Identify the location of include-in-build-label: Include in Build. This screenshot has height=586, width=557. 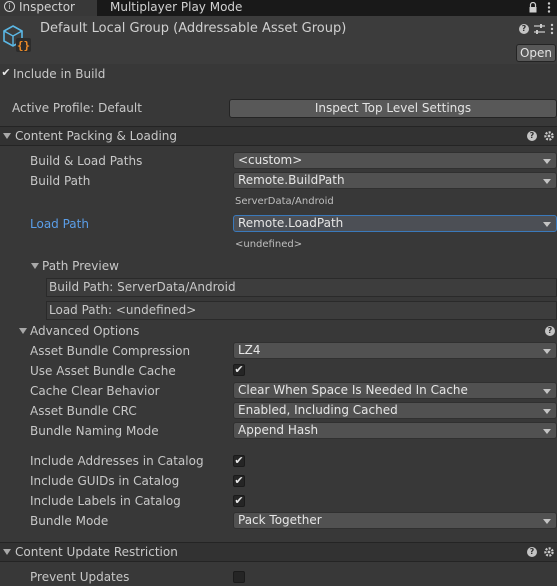
(59, 74).